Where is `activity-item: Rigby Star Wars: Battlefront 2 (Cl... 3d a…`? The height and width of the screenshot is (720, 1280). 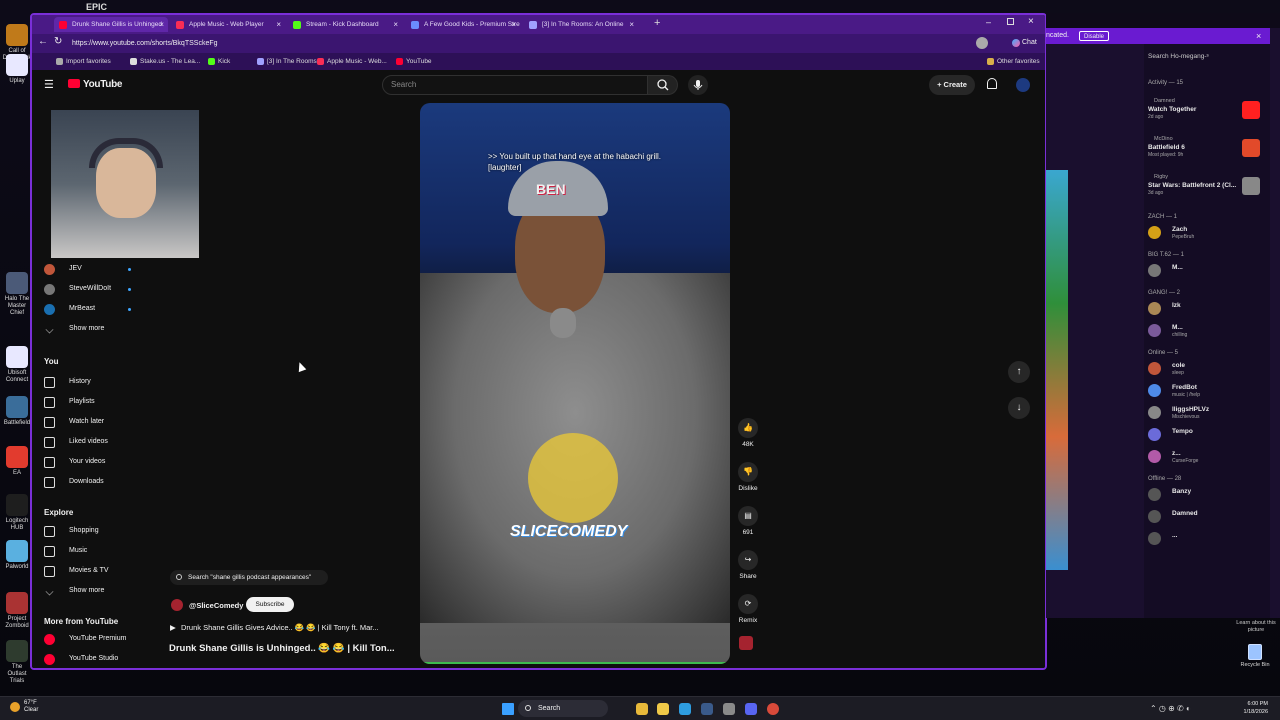 activity-item: Rigby Star Wars: Battlefront 2 (Cl... 3d a… is located at coordinates (1204, 188).